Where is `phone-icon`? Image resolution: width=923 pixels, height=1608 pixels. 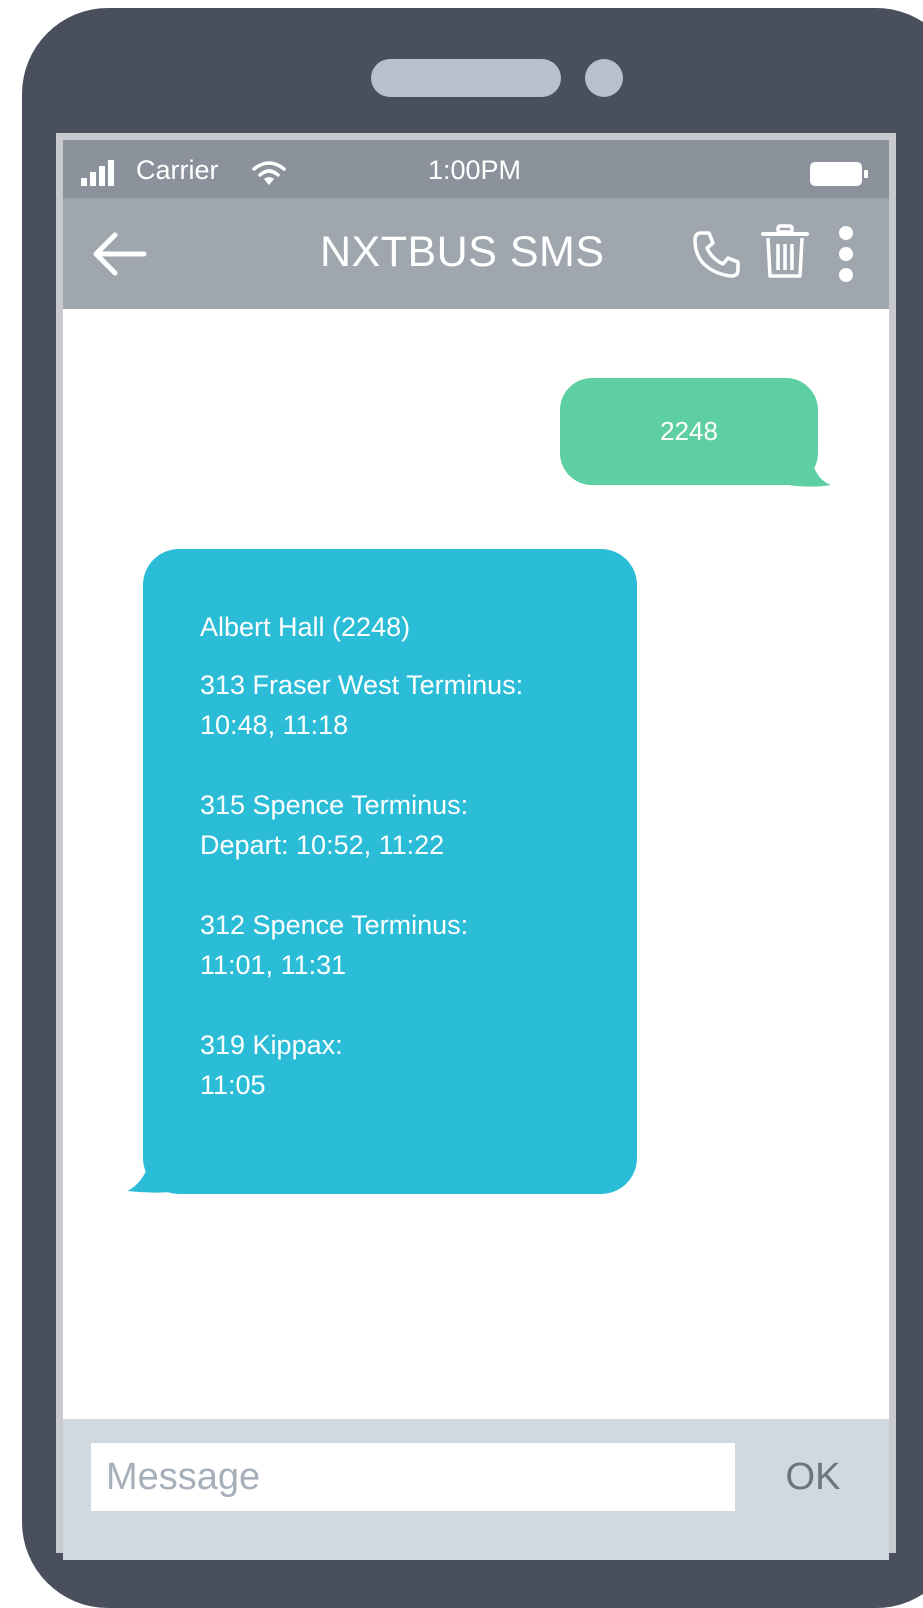
phone-icon is located at coordinates (717, 254).